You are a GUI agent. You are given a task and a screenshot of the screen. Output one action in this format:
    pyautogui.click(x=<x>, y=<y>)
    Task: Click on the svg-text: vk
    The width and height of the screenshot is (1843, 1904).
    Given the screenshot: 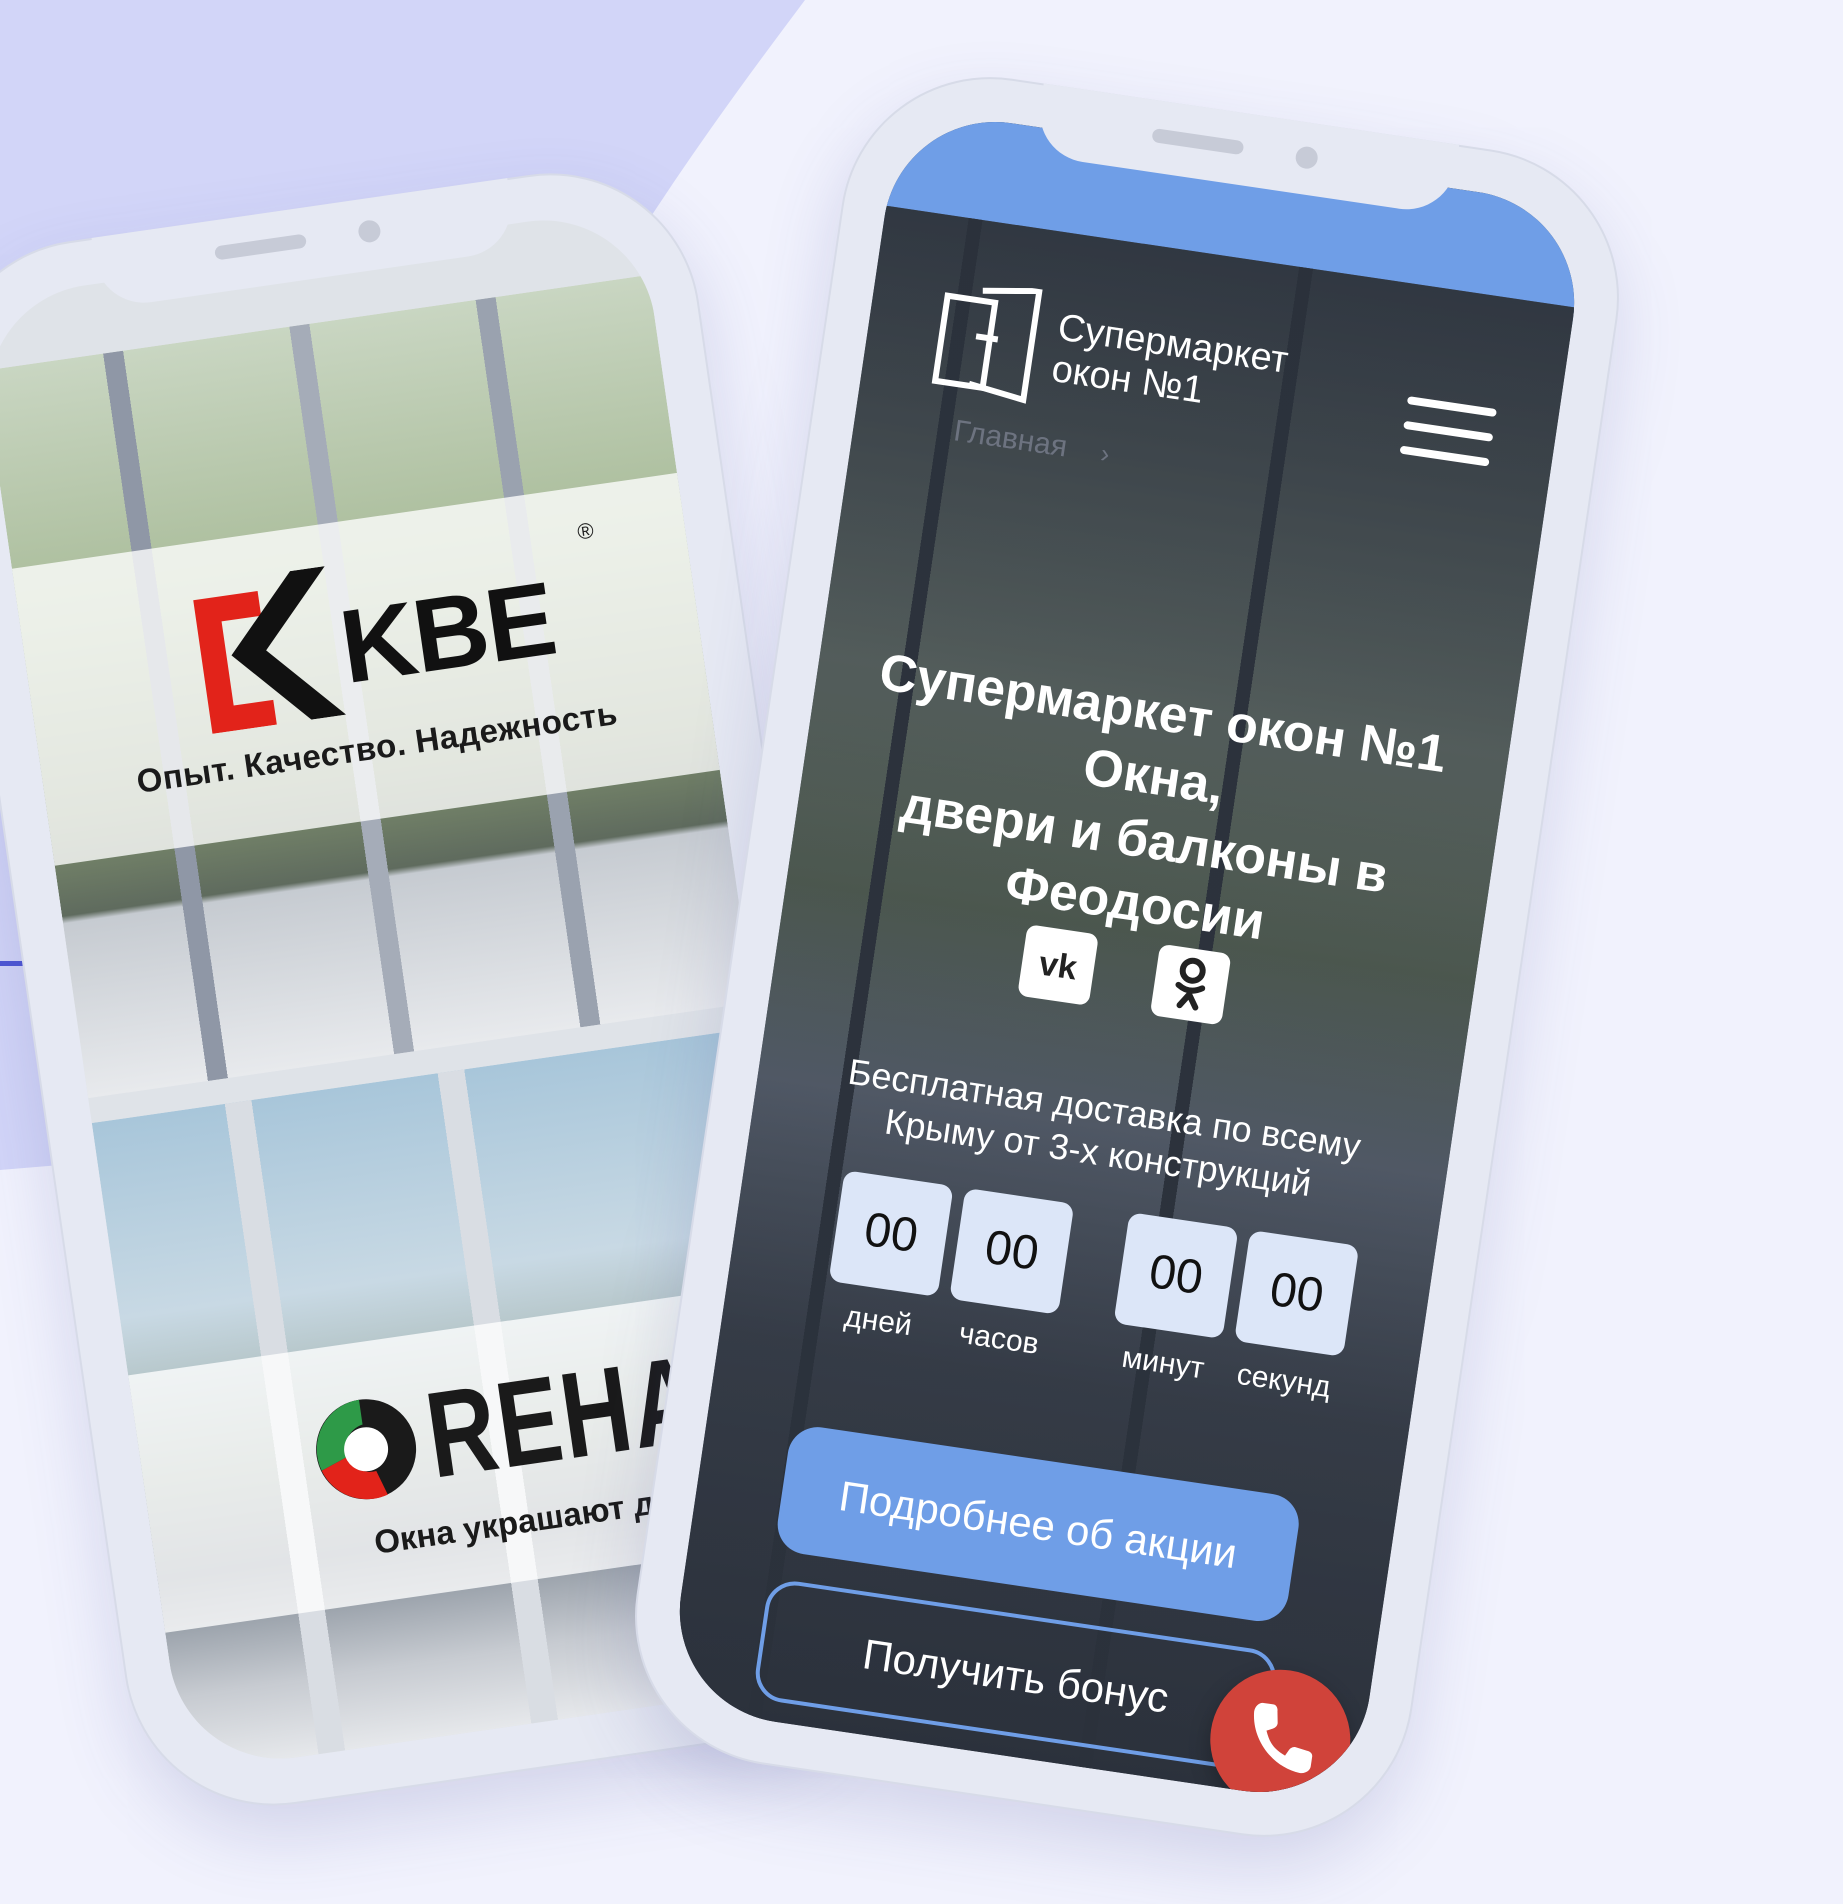 What is the action you would take?
    pyautogui.click(x=1057, y=965)
    